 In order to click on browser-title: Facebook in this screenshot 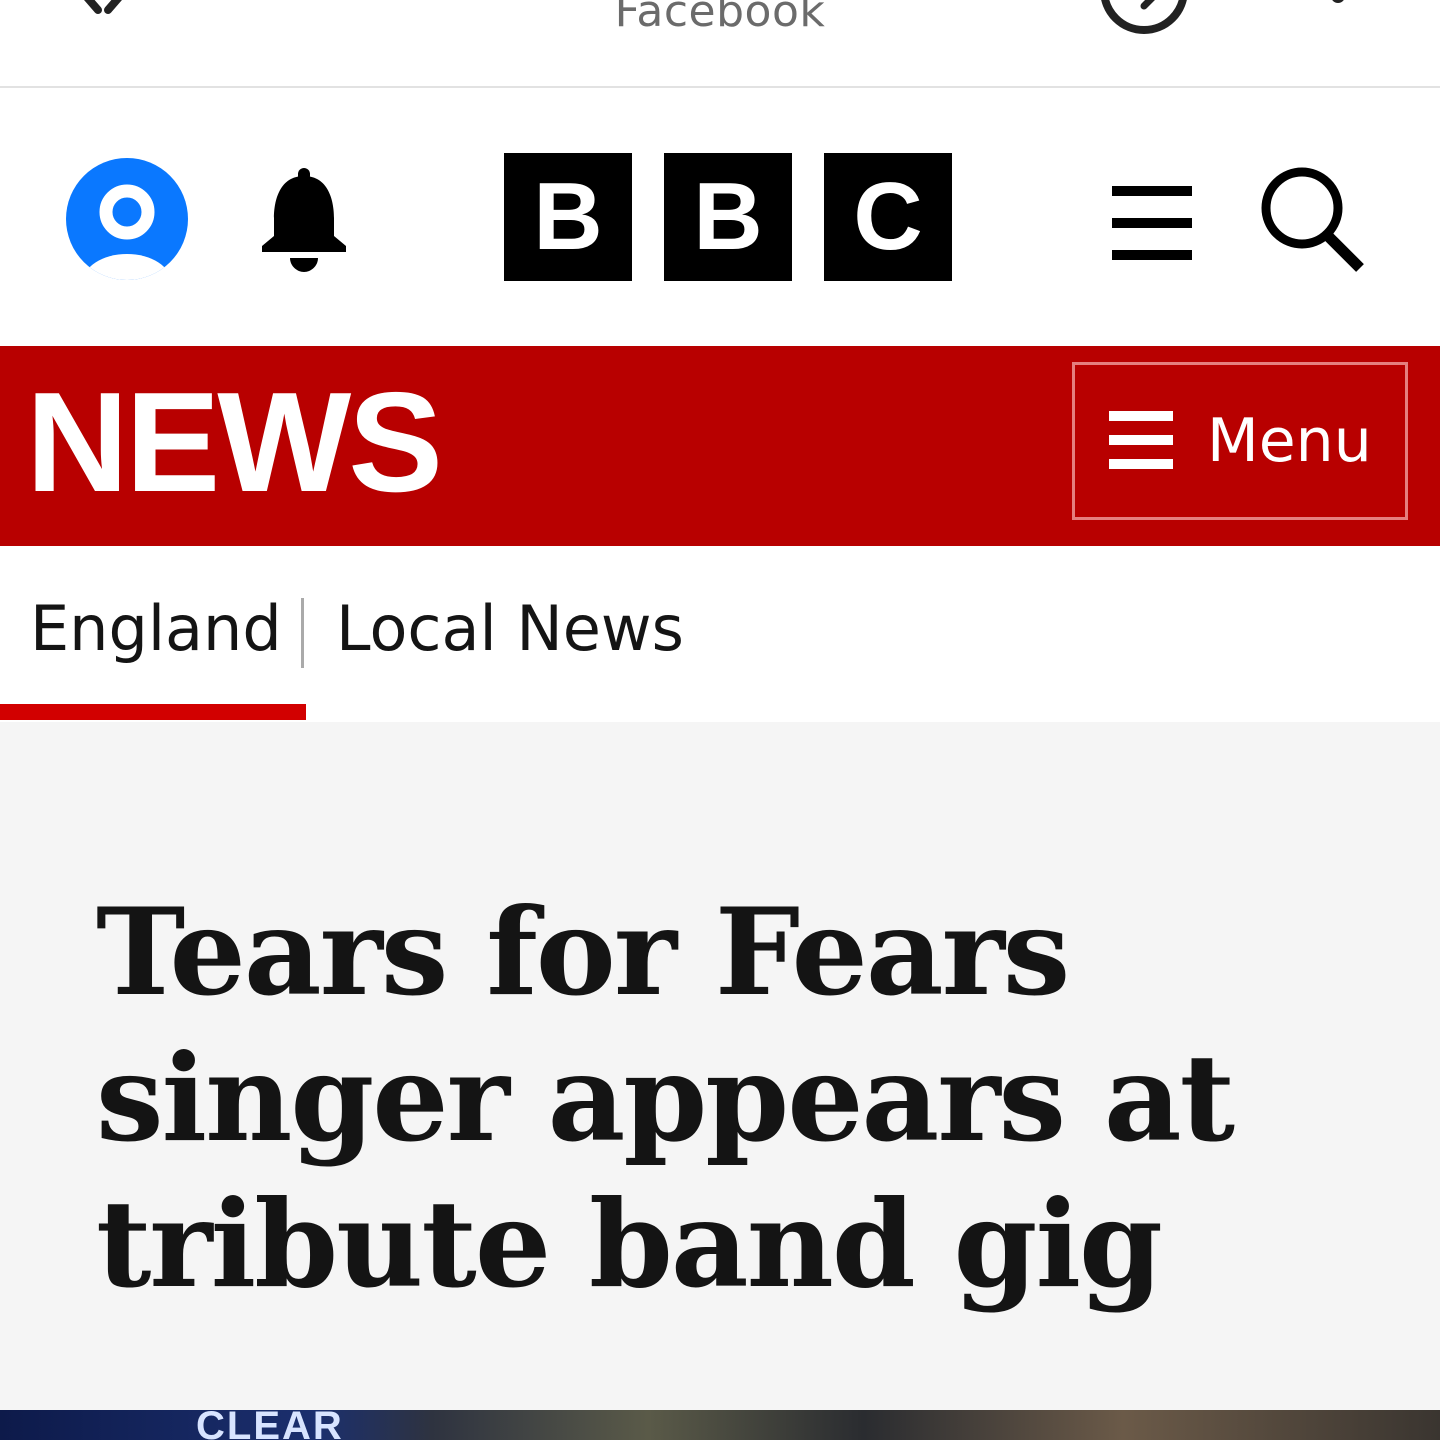, I will do `click(720, 18)`.